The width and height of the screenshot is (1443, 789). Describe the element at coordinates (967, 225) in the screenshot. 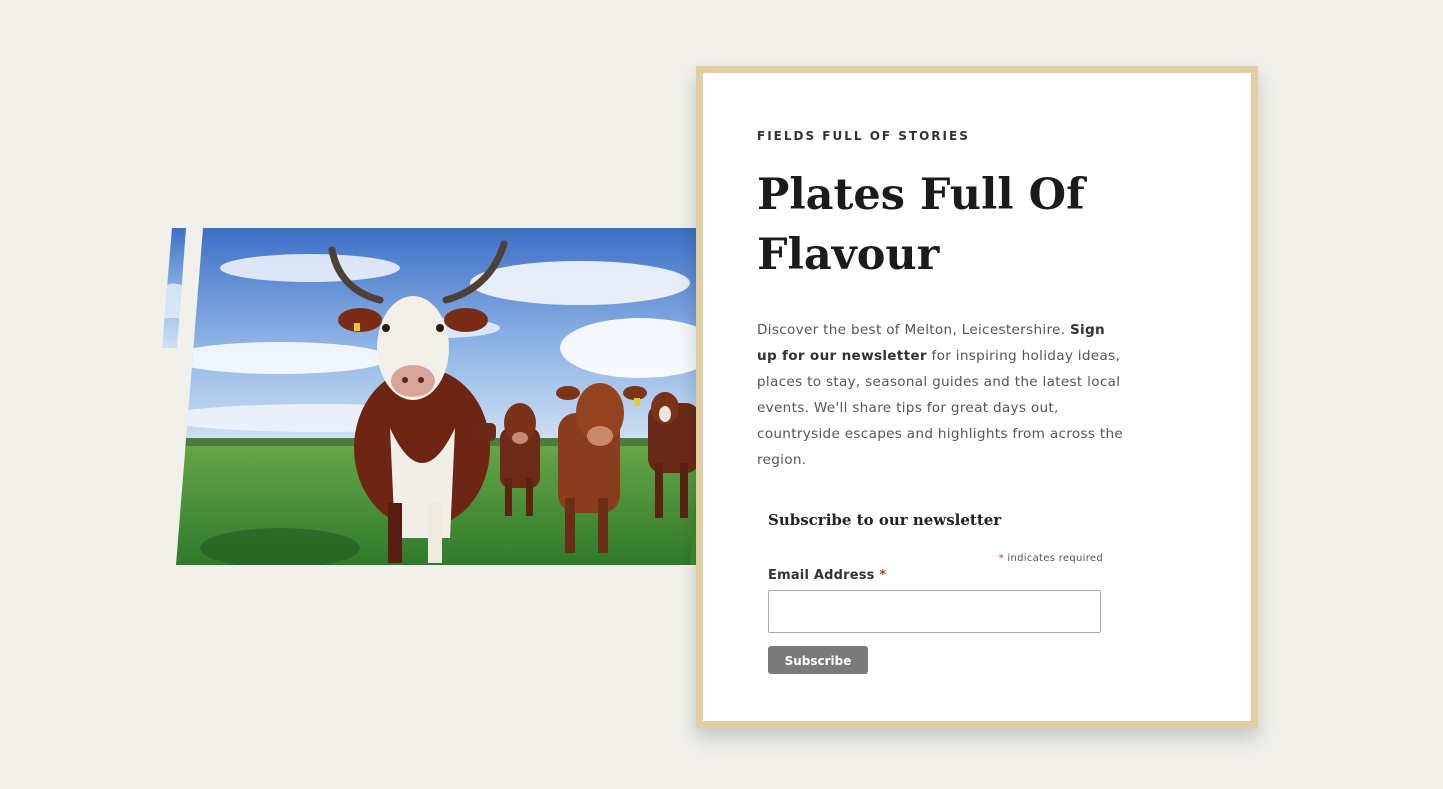

I see `page-title: Plates Full Of Flavour` at that location.